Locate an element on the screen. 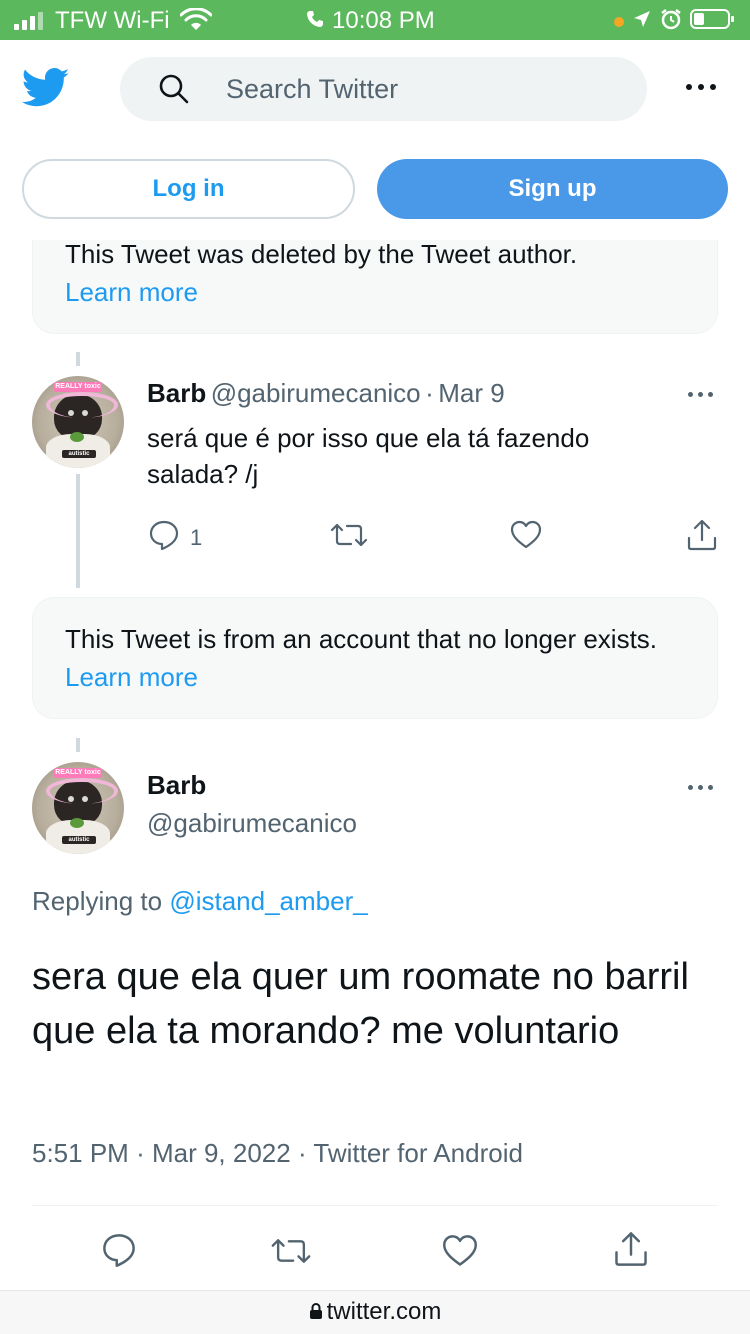  phone-icon is located at coordinates (315, 21).